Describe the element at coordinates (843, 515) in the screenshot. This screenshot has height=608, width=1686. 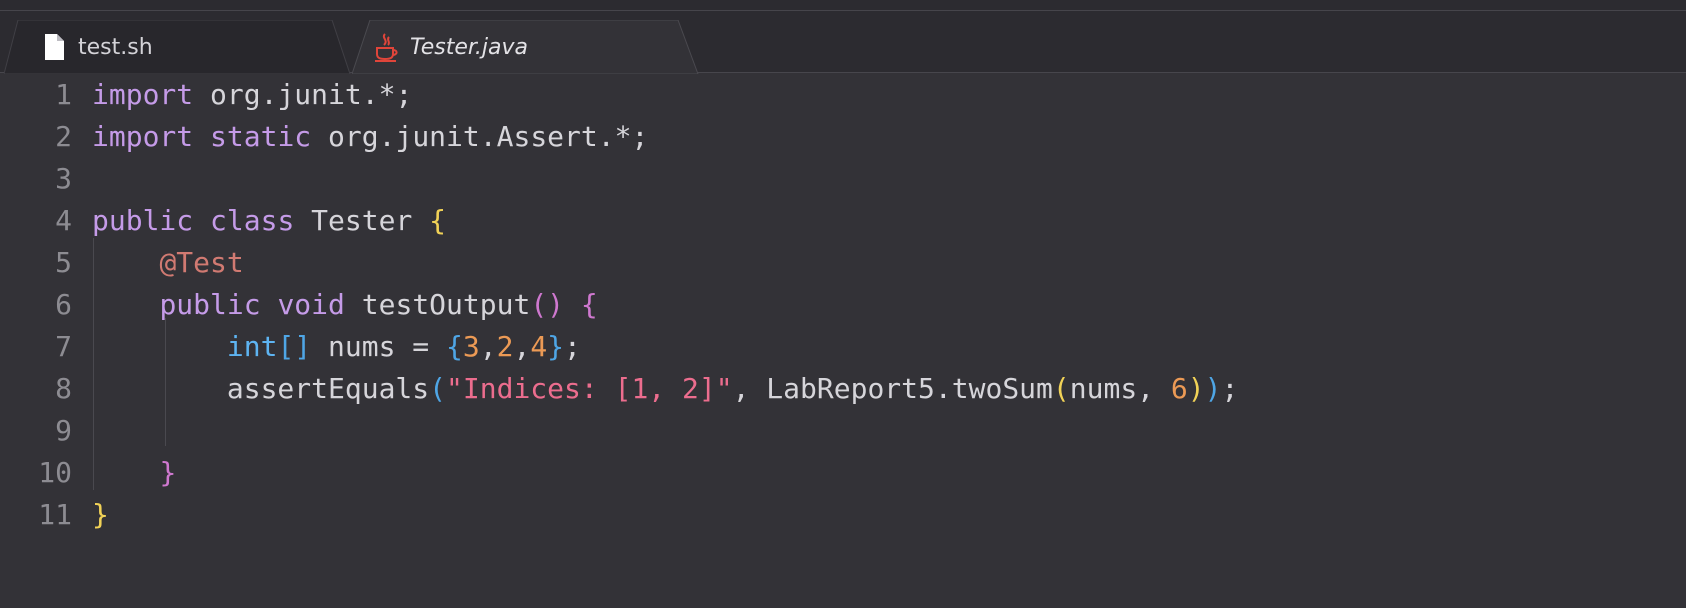
I see `code-line: 11}` at that location.